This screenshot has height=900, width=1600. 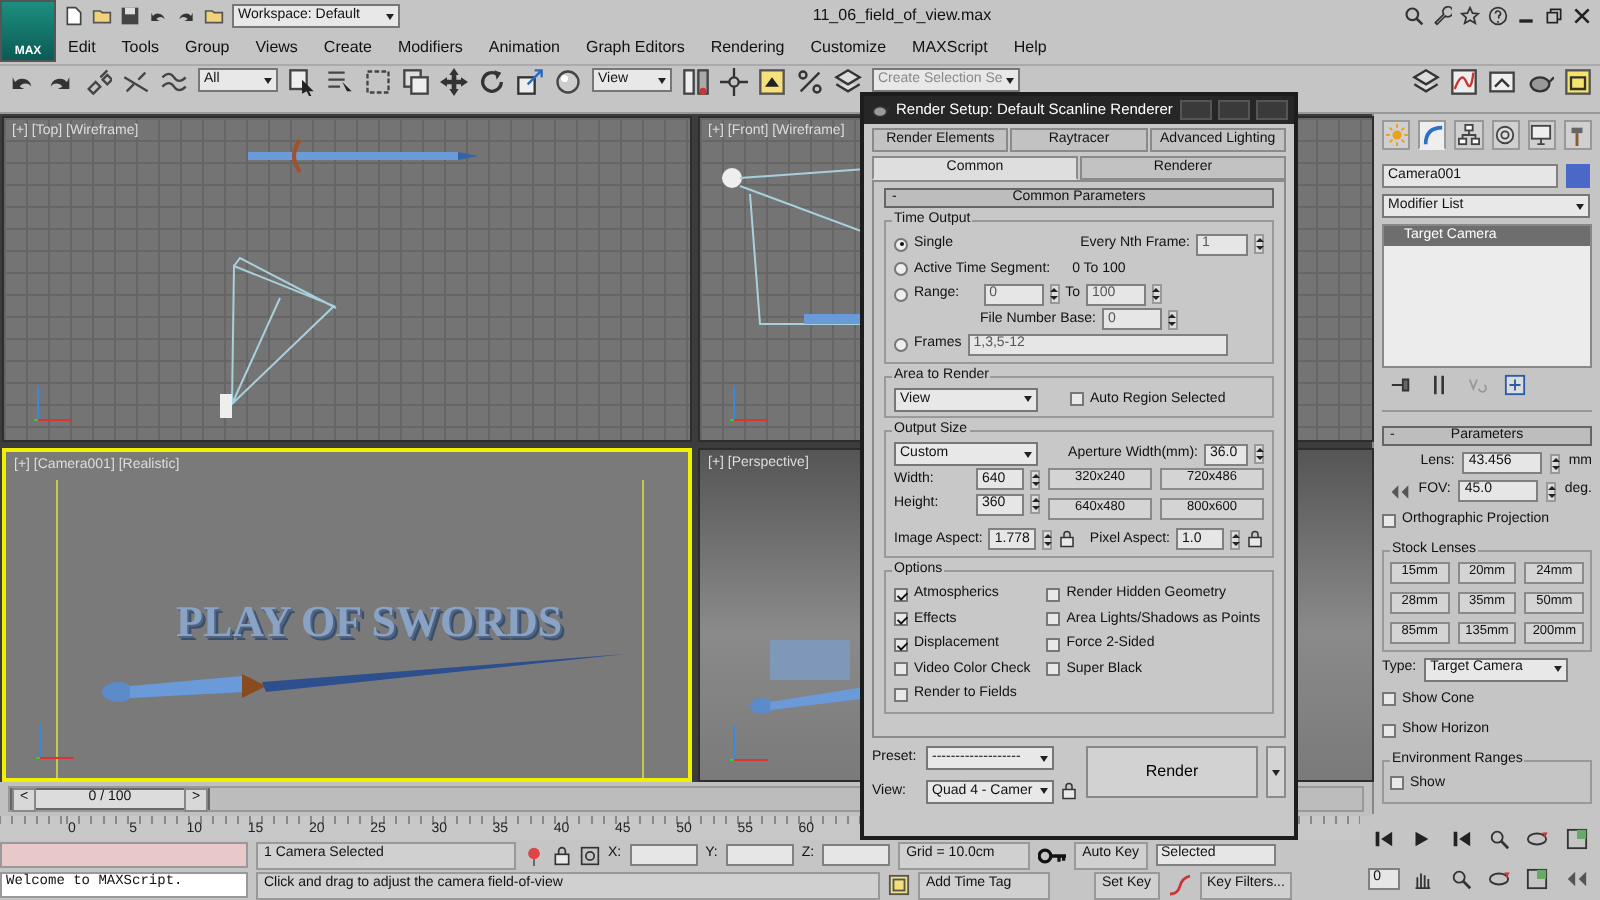 What do you see at coordinates (810, 82) in the screenshot?
I see `percent-icon` at bounding box center [810, 82].